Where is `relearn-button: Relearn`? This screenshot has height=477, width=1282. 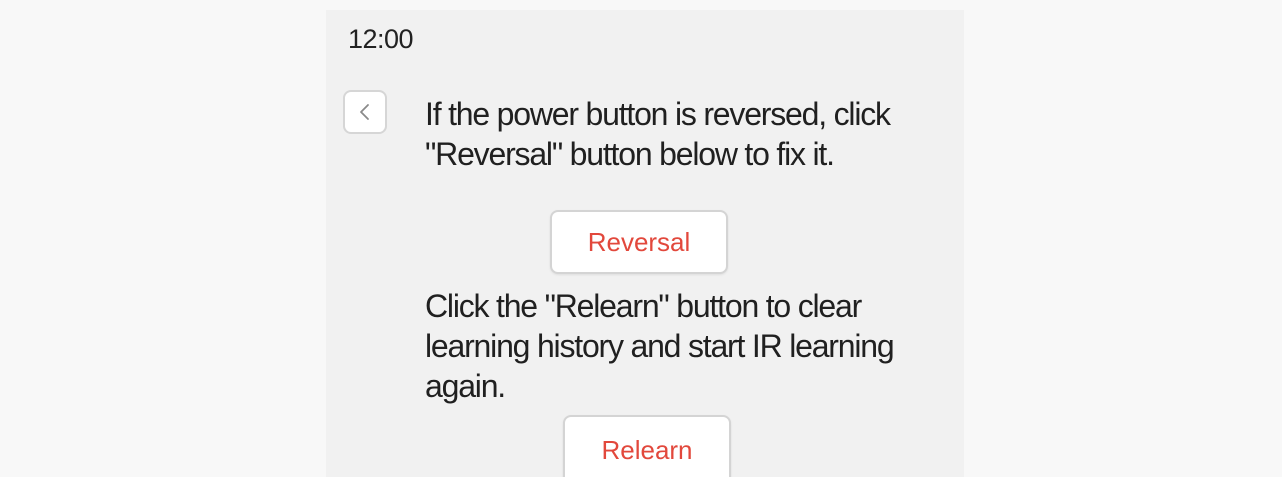 relearn-button: Relearn is located at coordinates (647, 446).